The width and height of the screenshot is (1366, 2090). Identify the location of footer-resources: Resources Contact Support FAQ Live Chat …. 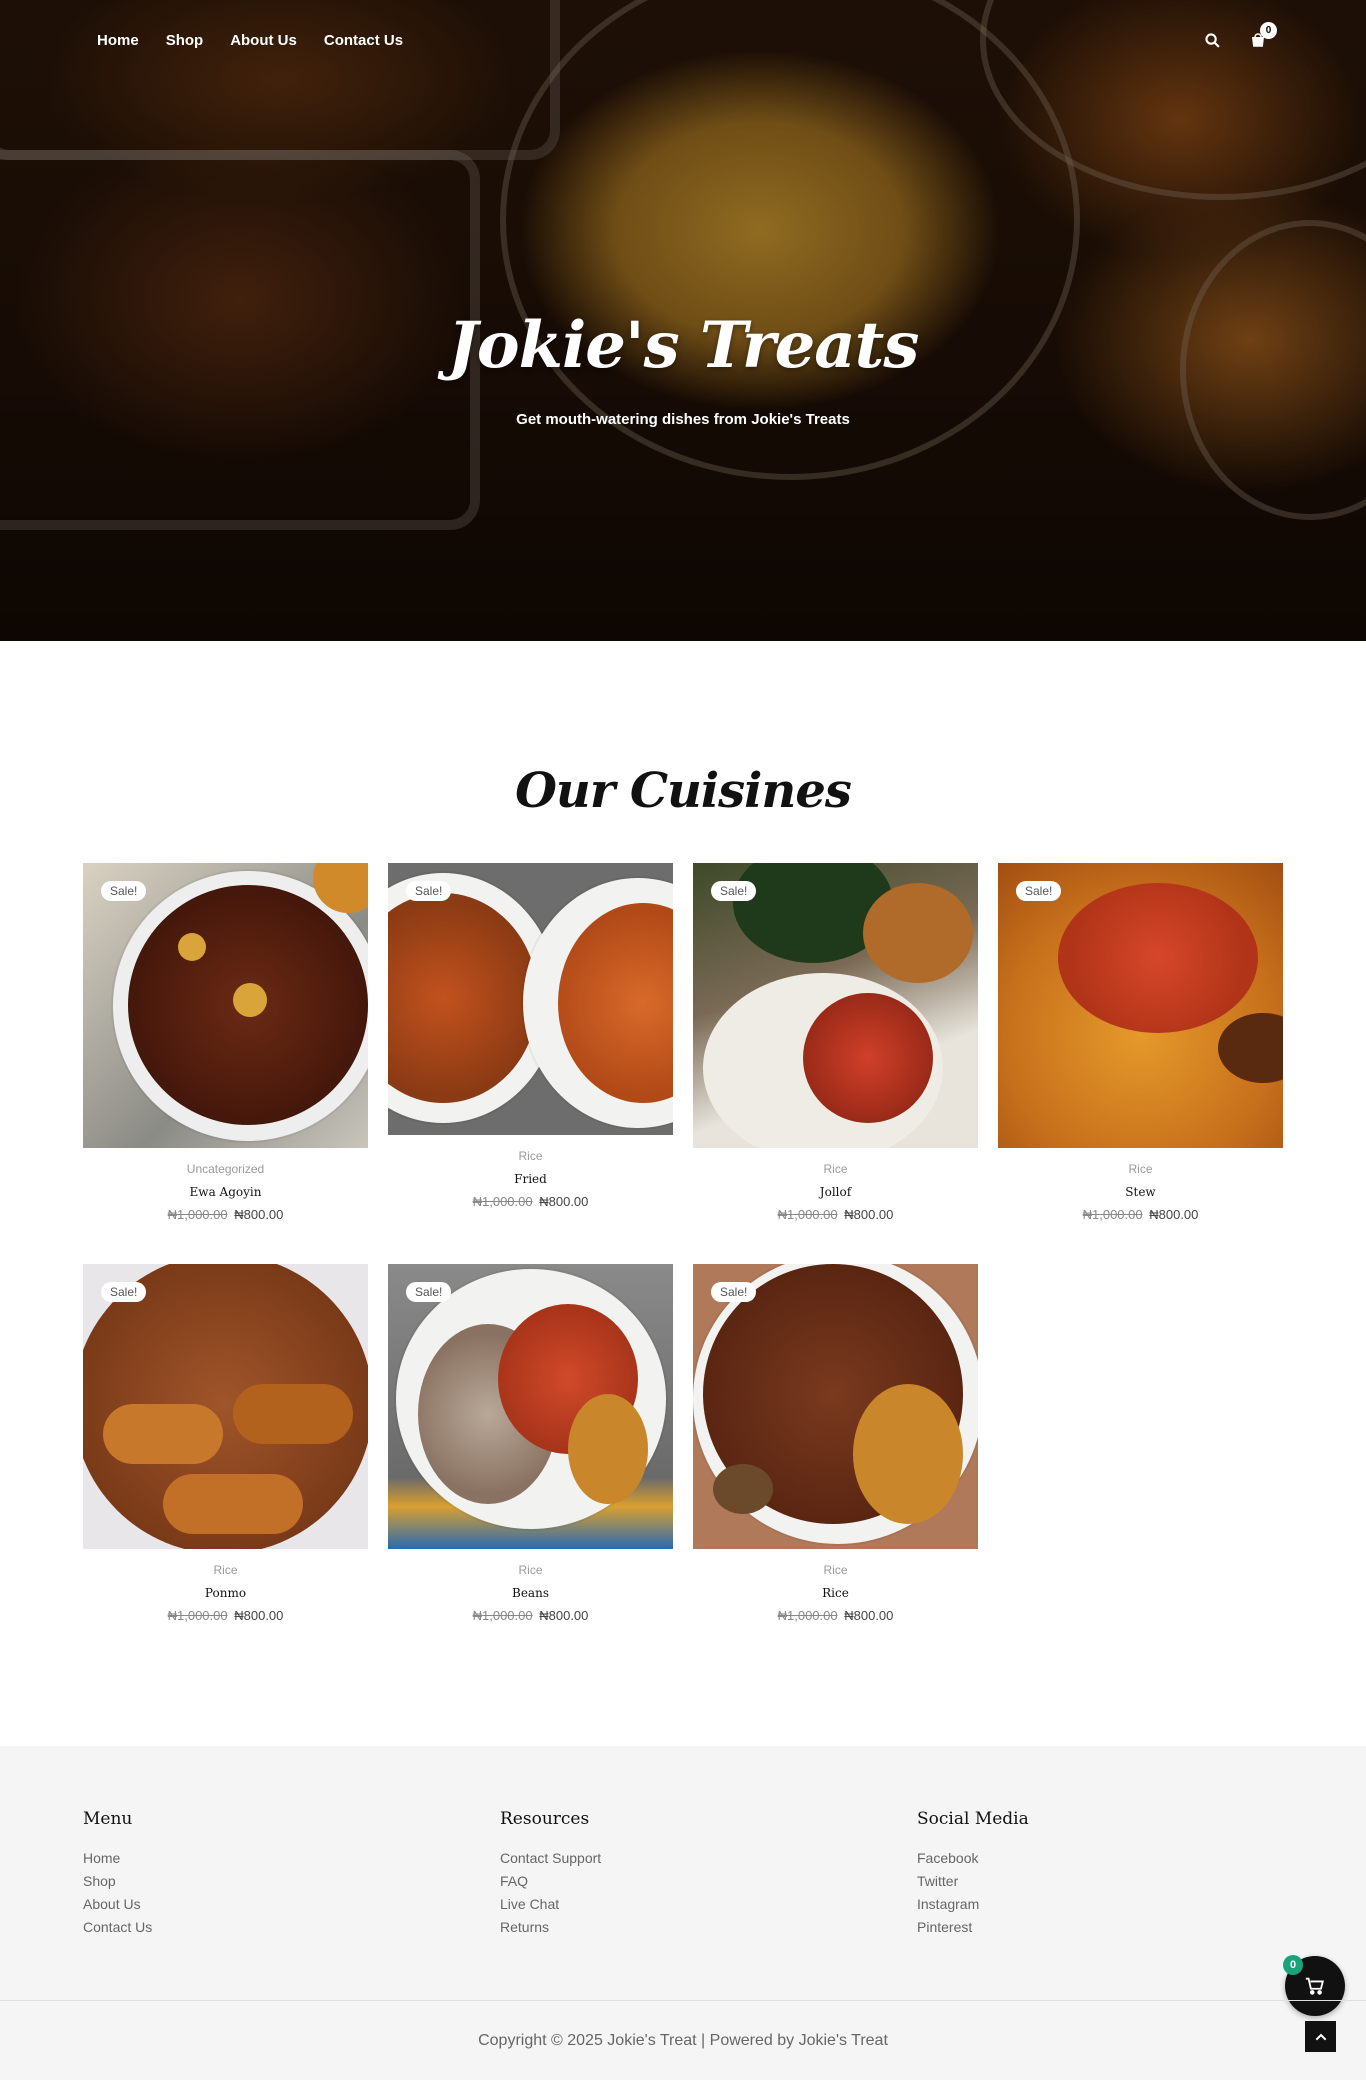
(708, 1874).